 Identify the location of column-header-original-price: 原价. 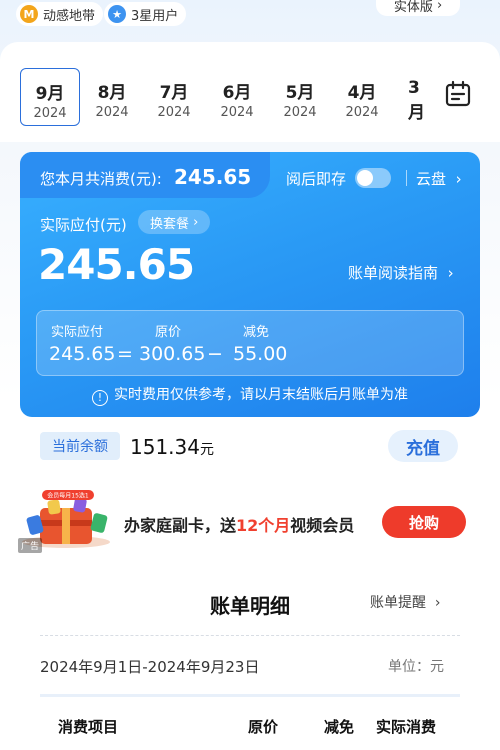
(263, 727).